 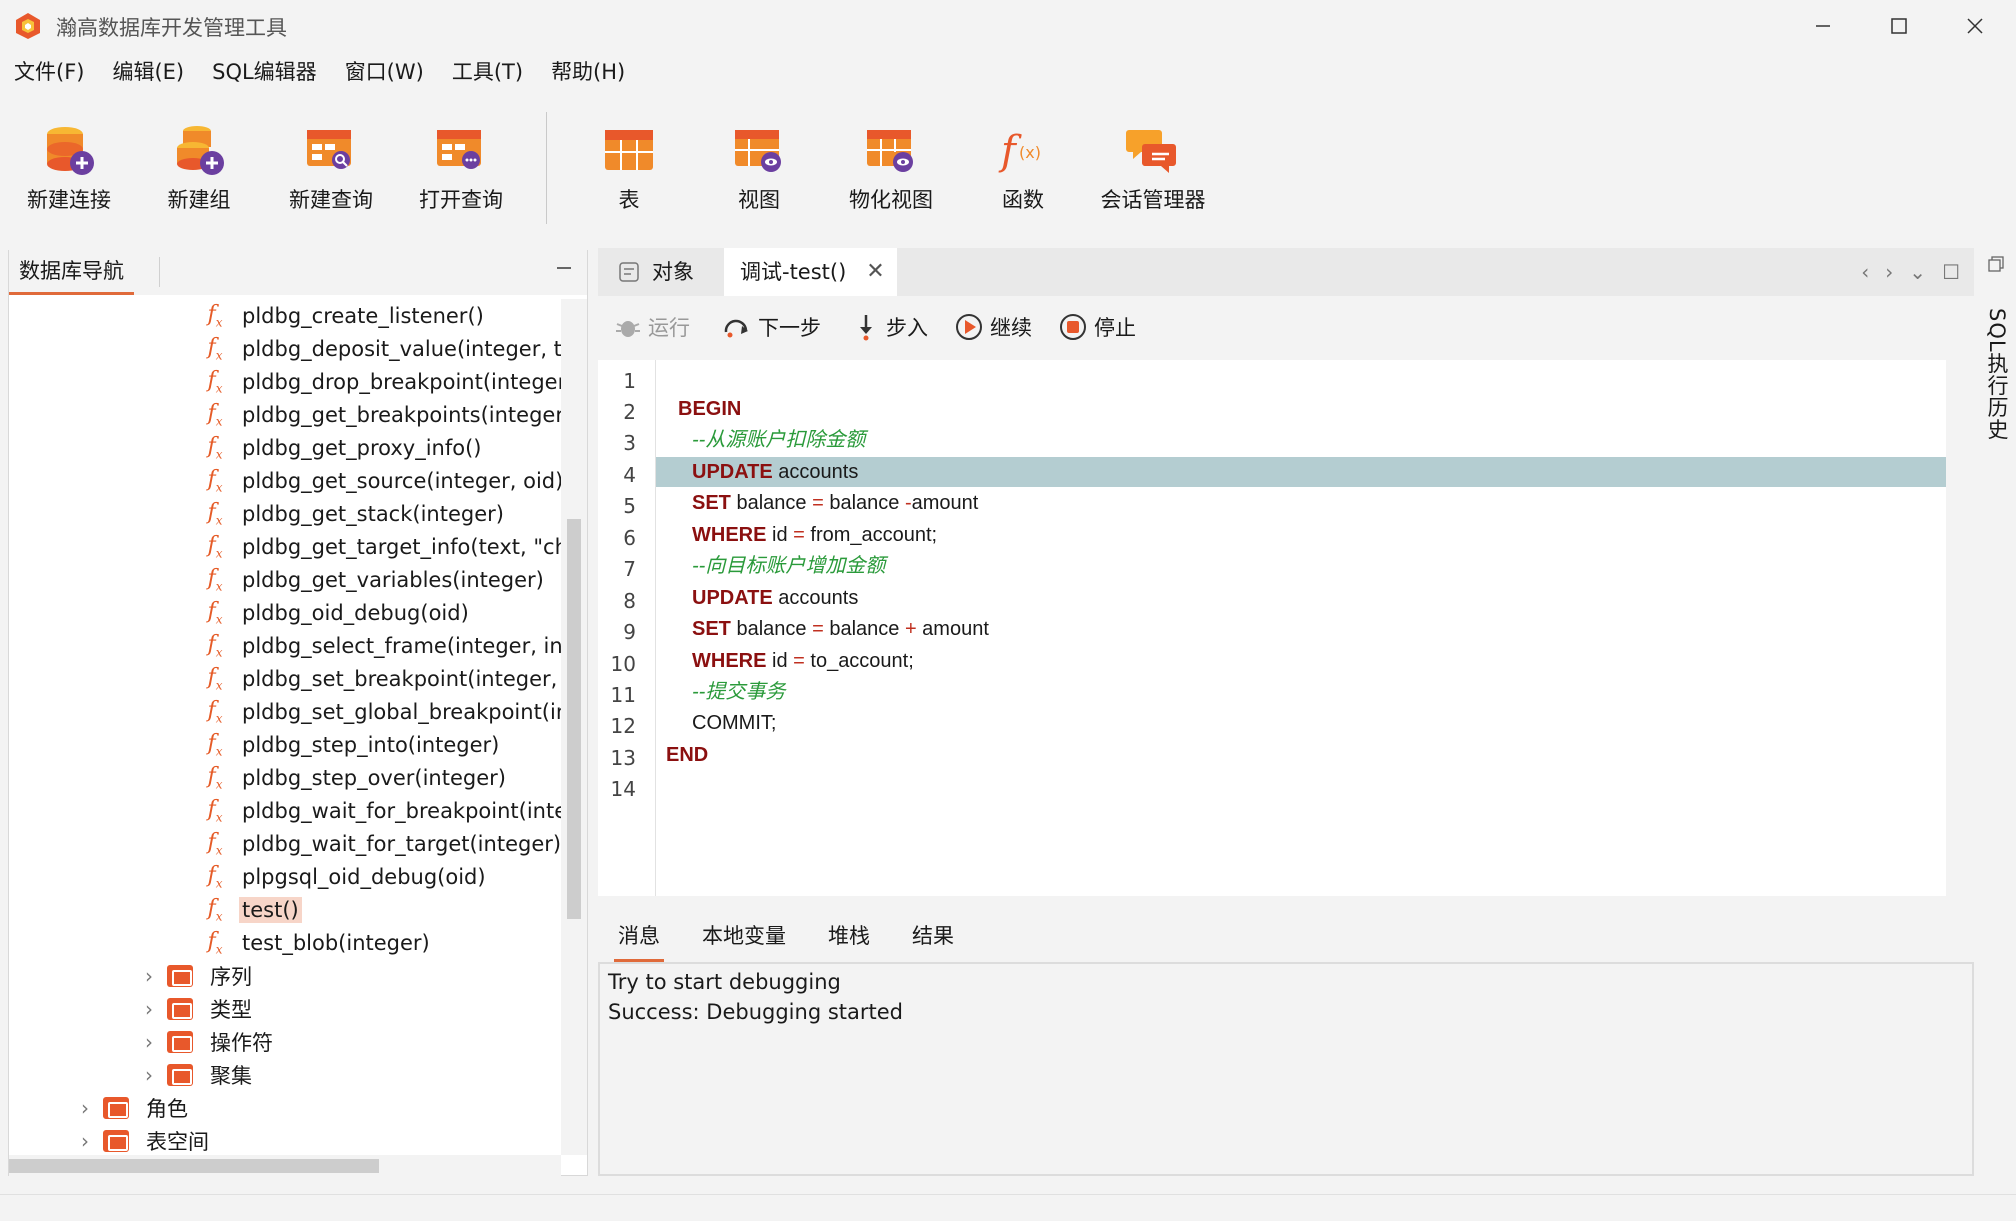 What do you see at coordinates (891, 163) in the screenshot?
I see `materialized-view-button: 物化视图` at bounding box center [891, 163].